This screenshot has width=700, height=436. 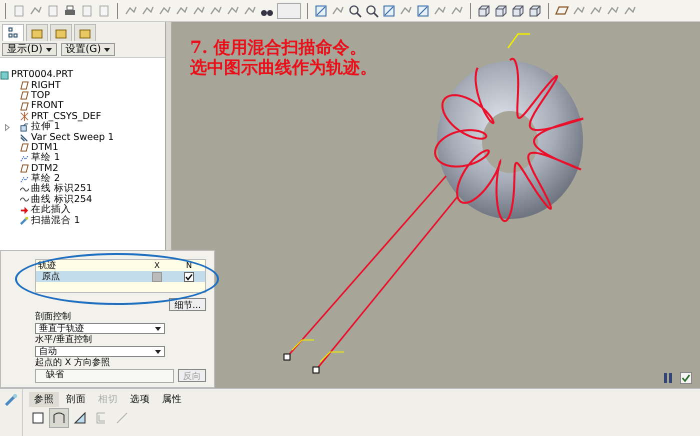 I want to click on confirm-button, so click(x=686, y=378).